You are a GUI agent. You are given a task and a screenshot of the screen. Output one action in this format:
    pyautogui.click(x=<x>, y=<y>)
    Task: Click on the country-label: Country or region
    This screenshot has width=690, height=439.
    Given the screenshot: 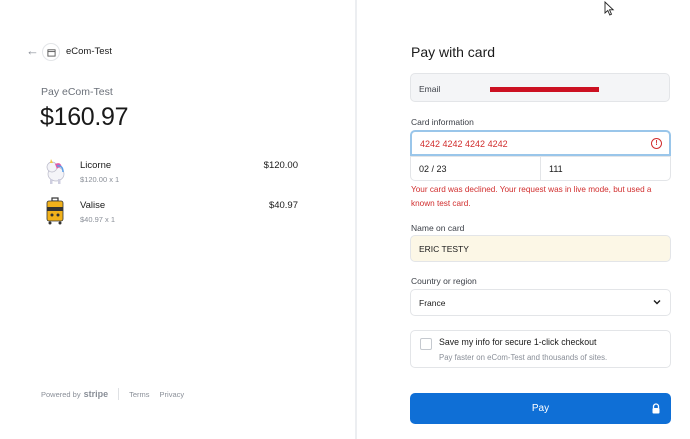 What is the action you would take?
    pyautogui.click(x=444, y=281)
    